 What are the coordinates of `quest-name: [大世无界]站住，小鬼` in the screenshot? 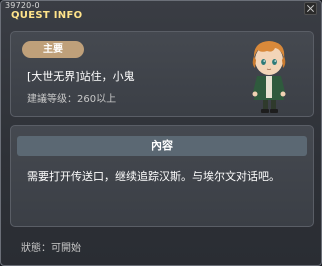 It's located at (81, 76).